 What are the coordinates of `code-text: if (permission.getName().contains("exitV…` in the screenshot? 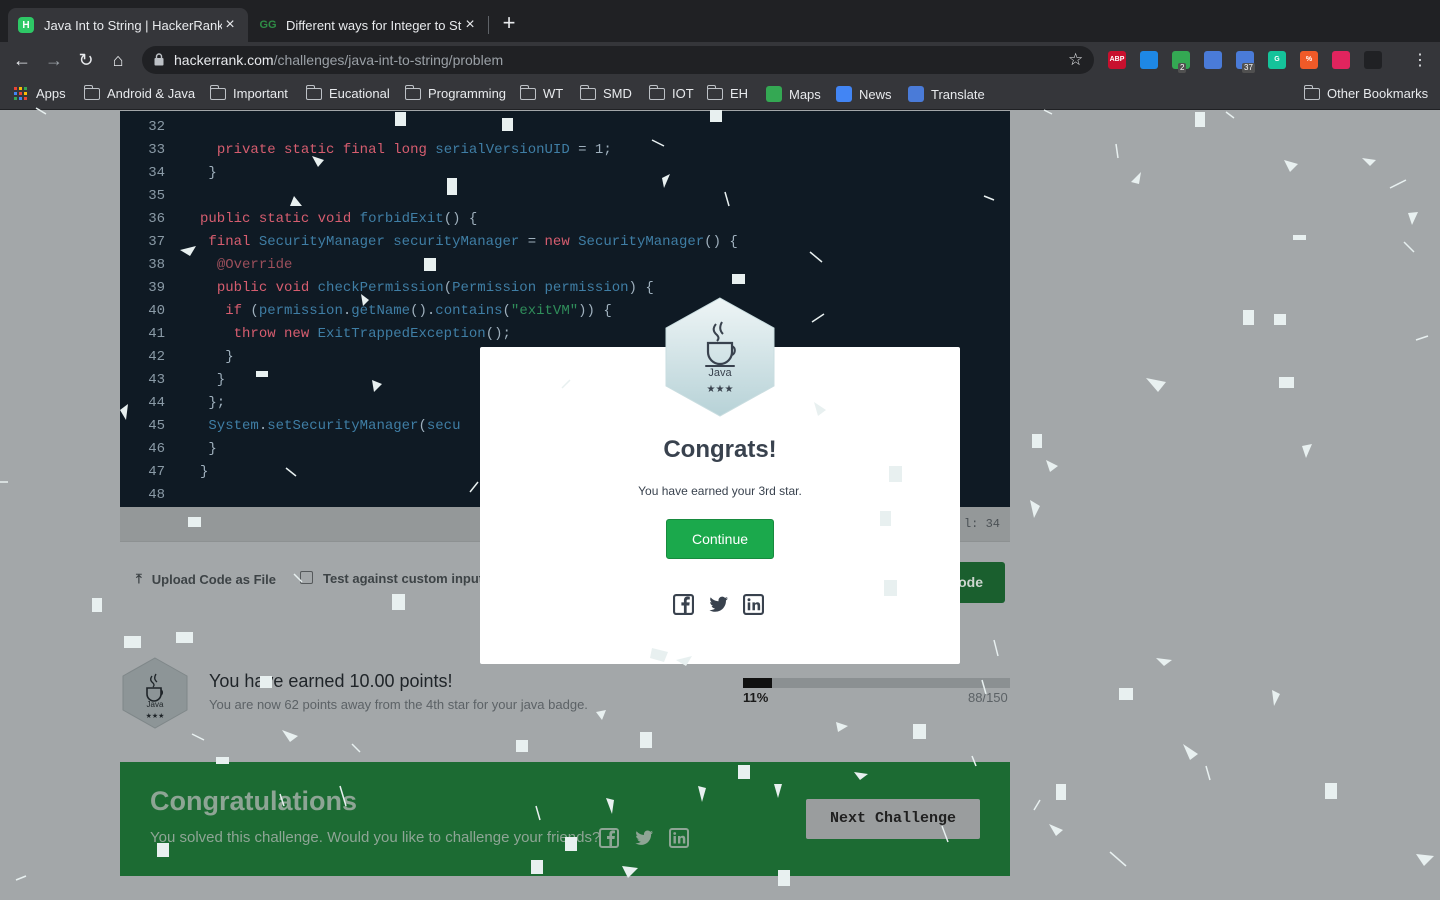 It's located at (418, 311).